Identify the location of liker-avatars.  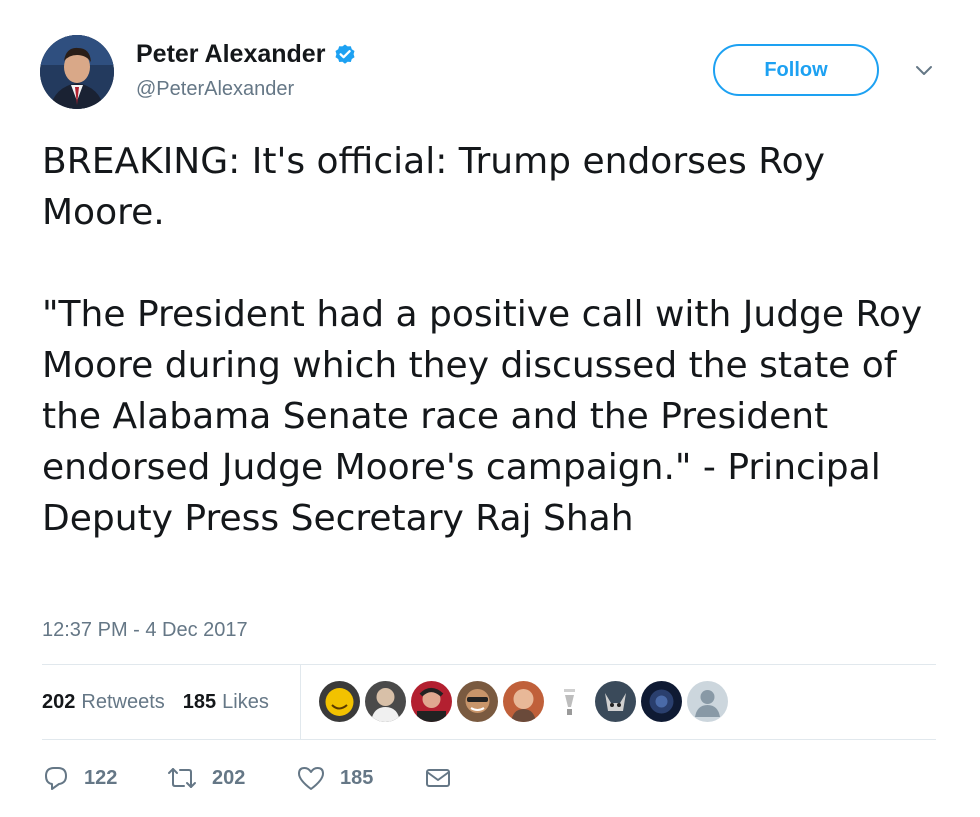
(523, 701).